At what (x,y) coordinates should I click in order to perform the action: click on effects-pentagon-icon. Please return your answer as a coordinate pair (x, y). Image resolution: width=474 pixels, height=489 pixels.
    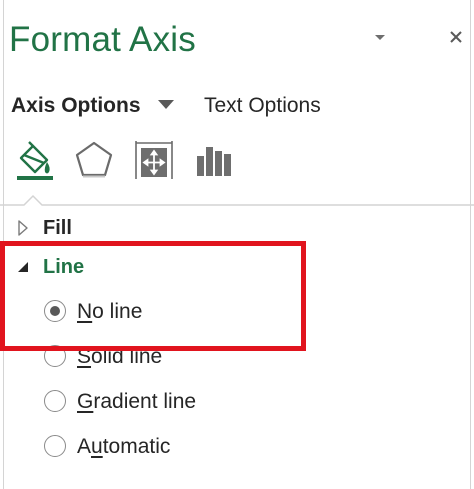
    Looking at the image, I should click on (94, 160).